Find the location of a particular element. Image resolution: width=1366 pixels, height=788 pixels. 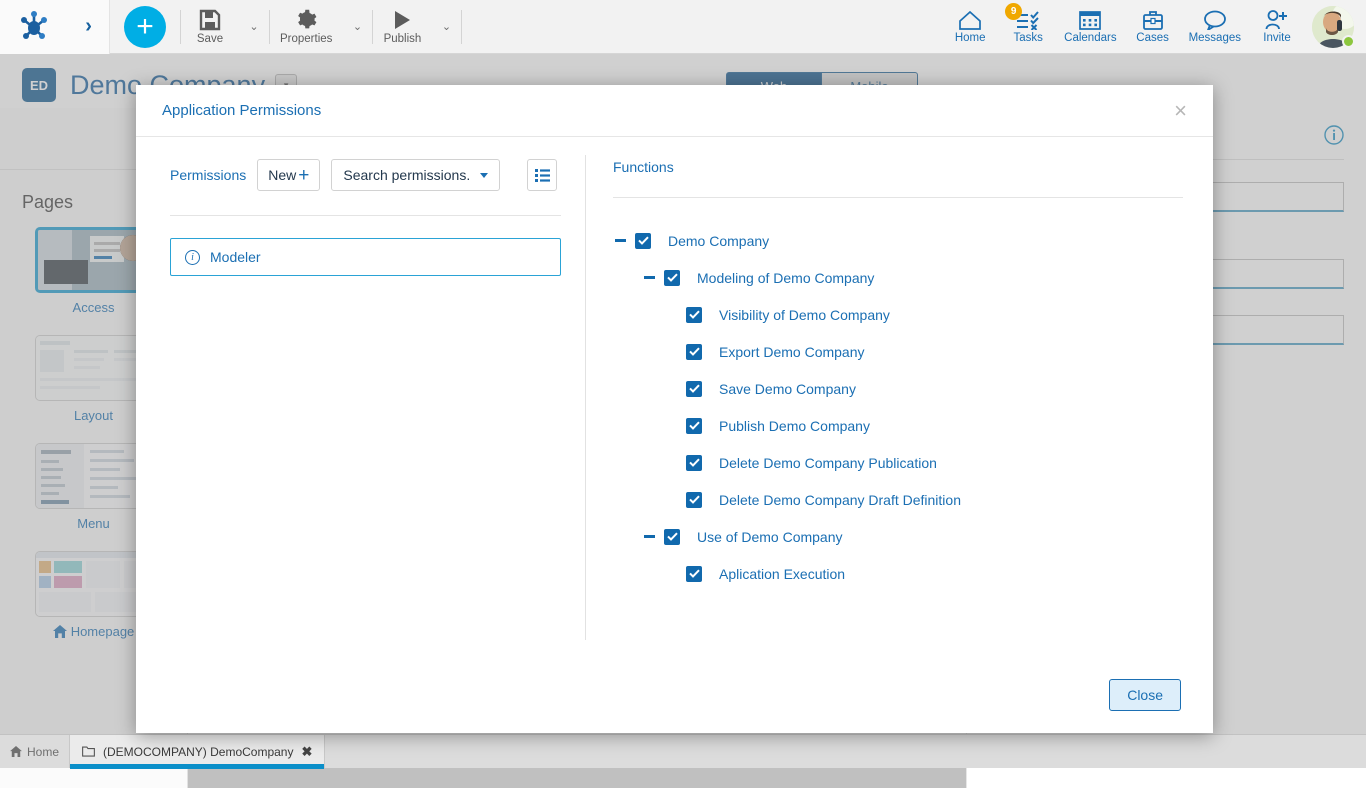

permissions-label: Permissions is located at coordinates (208, 175).